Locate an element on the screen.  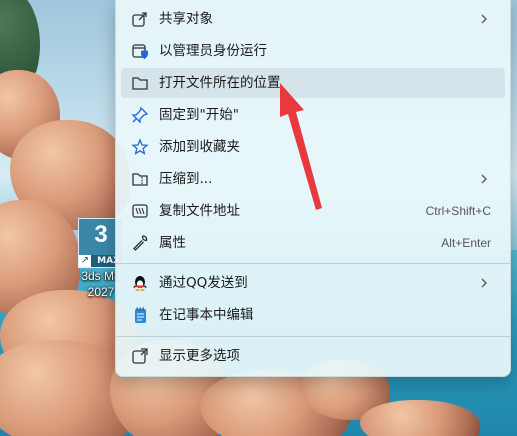
menu-item-label: 打开文件所在的位置 is located at coordinates (220, 83).